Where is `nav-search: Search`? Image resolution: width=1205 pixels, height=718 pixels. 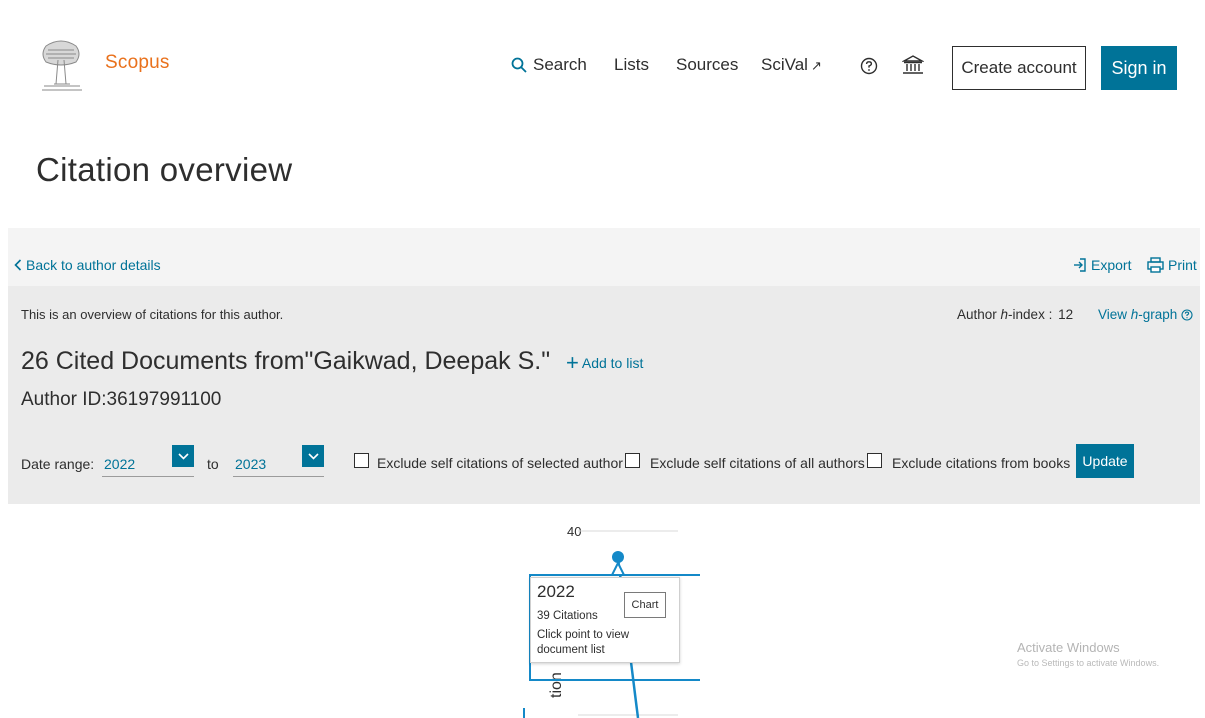 nav-search: Search is located at coordinates (549, 65).